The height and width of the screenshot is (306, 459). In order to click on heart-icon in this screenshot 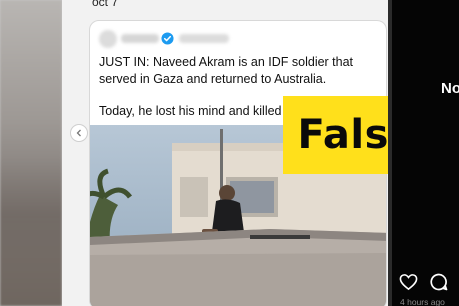, I will do `click(408, 282)`.